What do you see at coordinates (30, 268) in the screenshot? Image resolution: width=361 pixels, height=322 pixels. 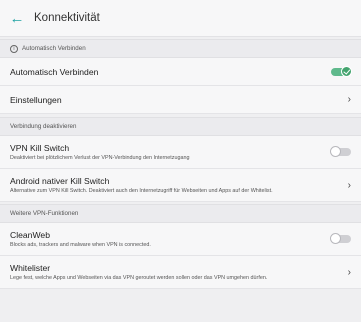 I see `whitelister-label: Whitelister` at bounding box center [30, 268].